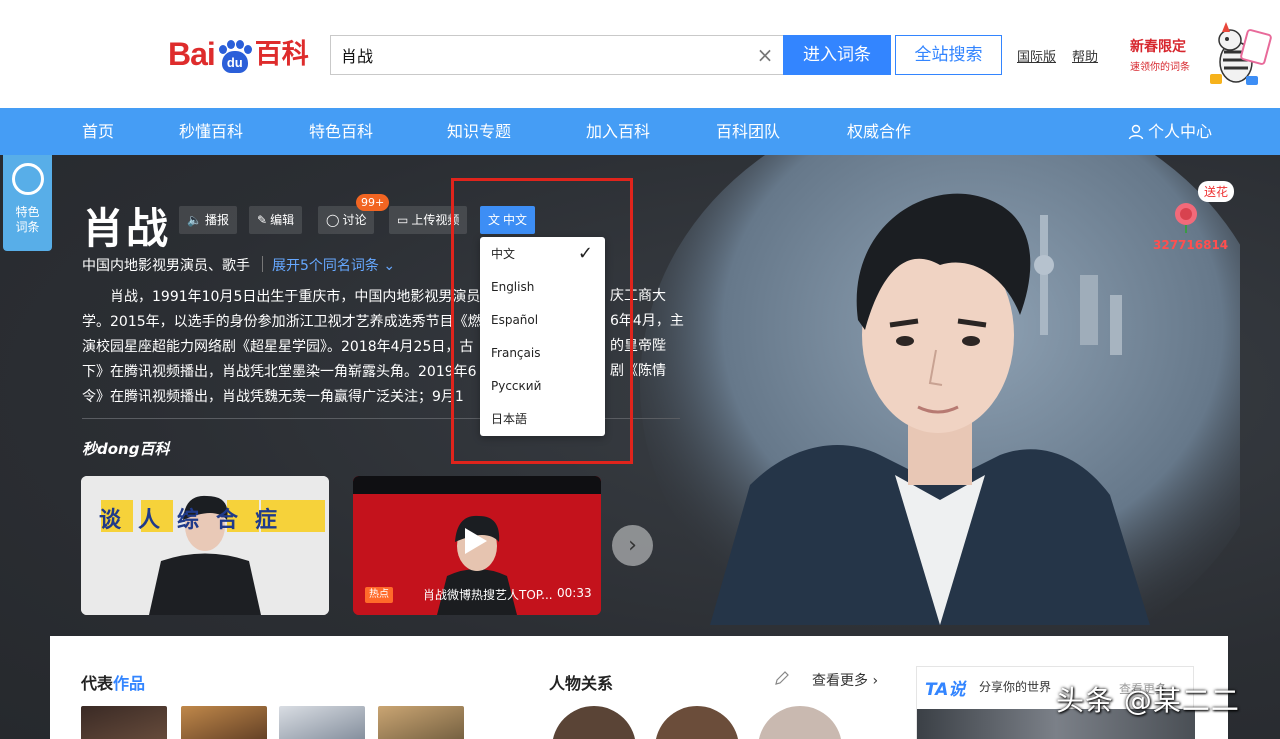 The height and width of the screenshot is (739, 1280). I want to click on international-link: 国际版, so click(1036, 55).